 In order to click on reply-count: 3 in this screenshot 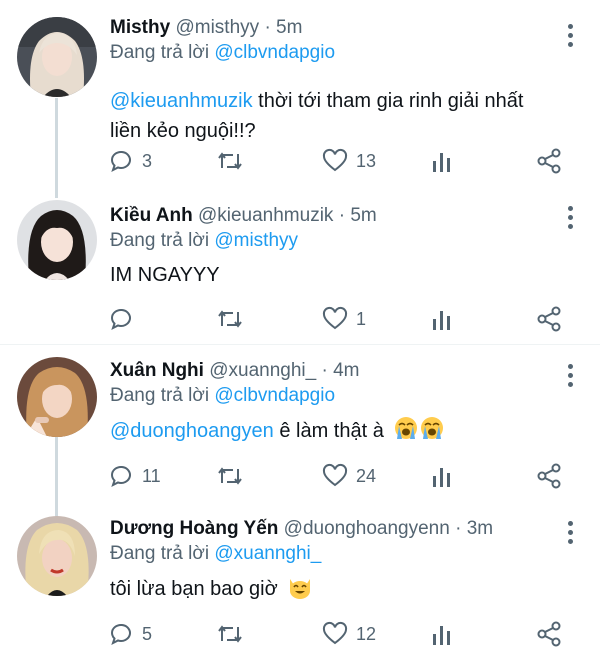, I will do `click(147, 160)`.